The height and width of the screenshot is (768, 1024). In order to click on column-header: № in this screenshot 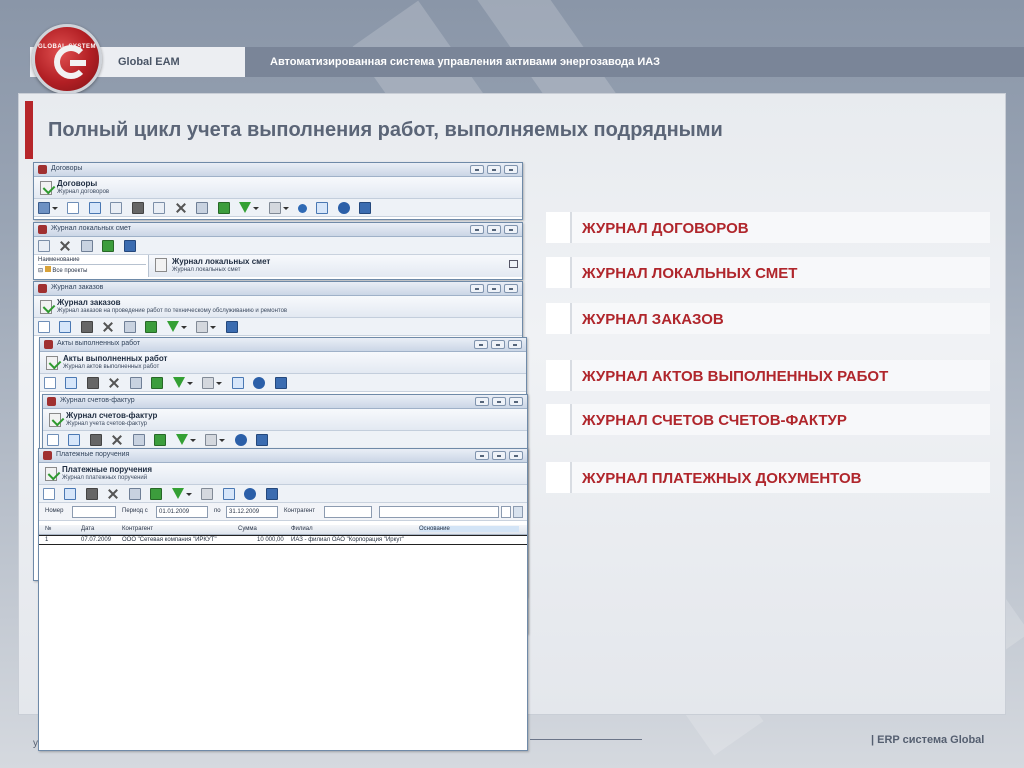, I will do `click(48, 529)`.